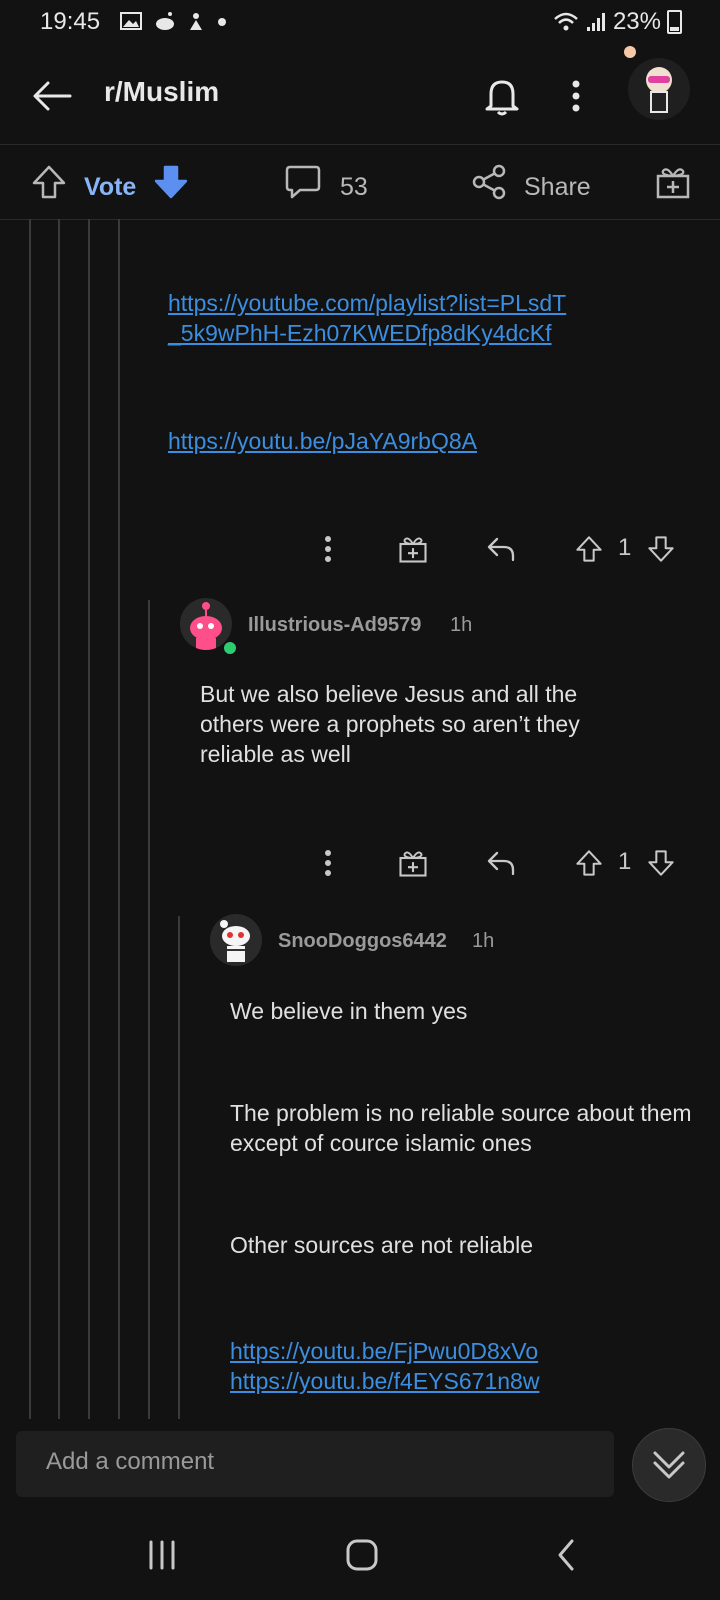 Image resolution: width=720 pixels, height=1600 pixels. I want to click on user-avatar, so click(659, 89).